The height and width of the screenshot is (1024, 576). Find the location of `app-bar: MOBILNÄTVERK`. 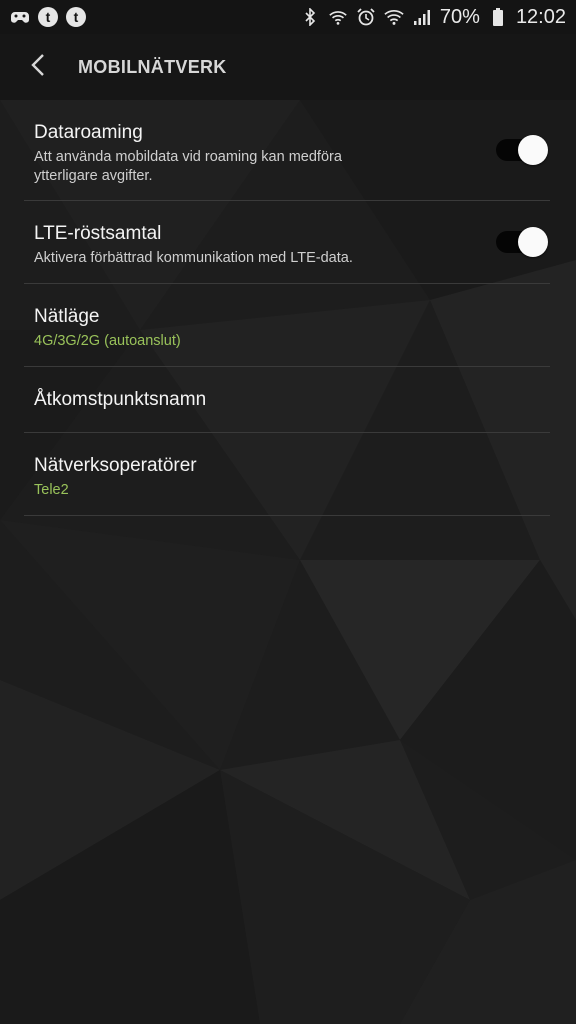

app-bar: MOBILNÄTVERK is located at coordinates (288, 67).